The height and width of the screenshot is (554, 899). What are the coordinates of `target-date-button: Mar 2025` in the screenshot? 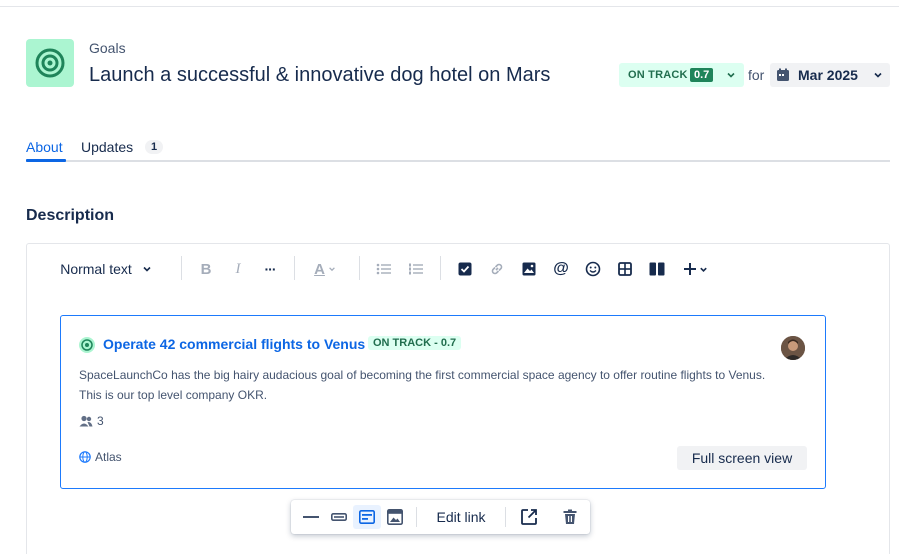 It's located at (830, 75).